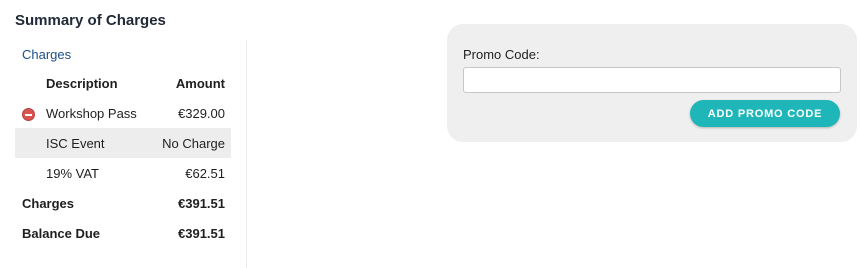  I want to click on total-row-charges: Charges €391.51, so click(123, 203).